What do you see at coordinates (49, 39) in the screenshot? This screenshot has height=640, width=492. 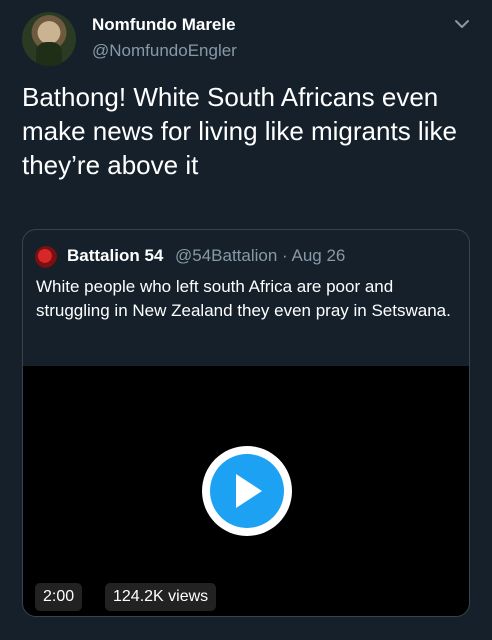 I see `avatar` at bounding box center [49, 39].